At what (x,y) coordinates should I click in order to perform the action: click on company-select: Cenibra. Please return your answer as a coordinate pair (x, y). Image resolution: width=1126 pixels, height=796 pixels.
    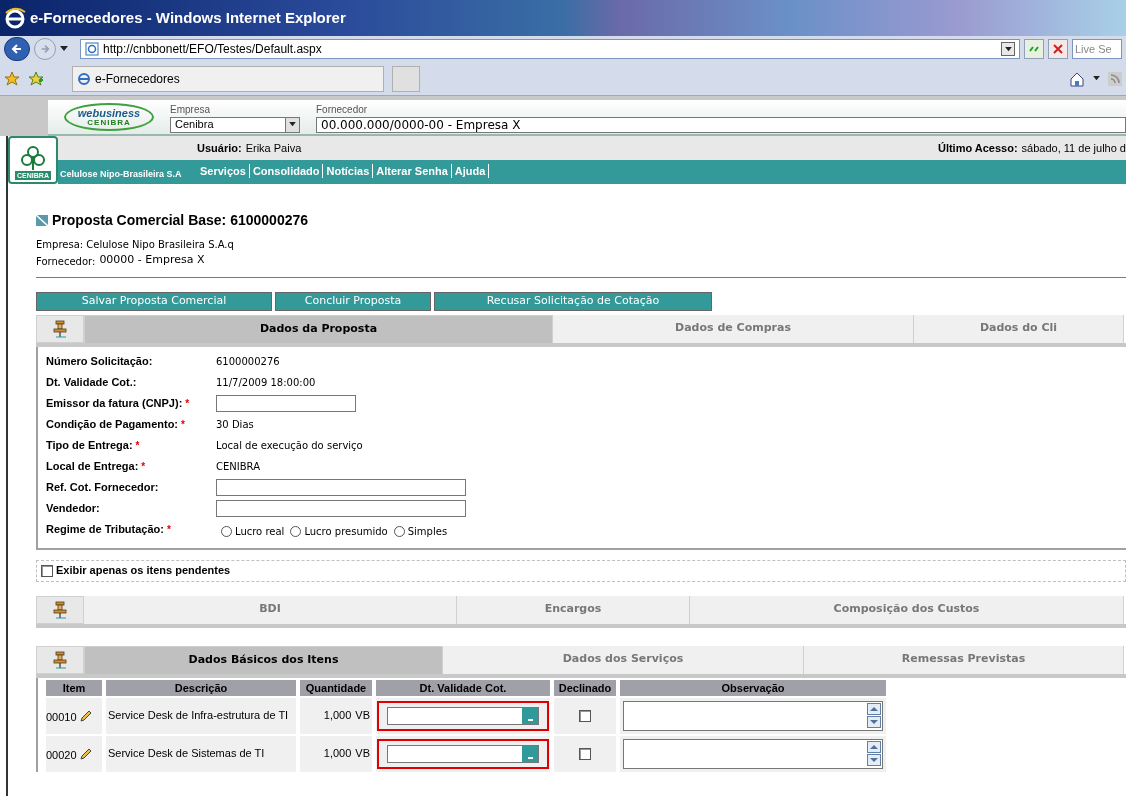
    Looking at the image, I should click on (235, 124).